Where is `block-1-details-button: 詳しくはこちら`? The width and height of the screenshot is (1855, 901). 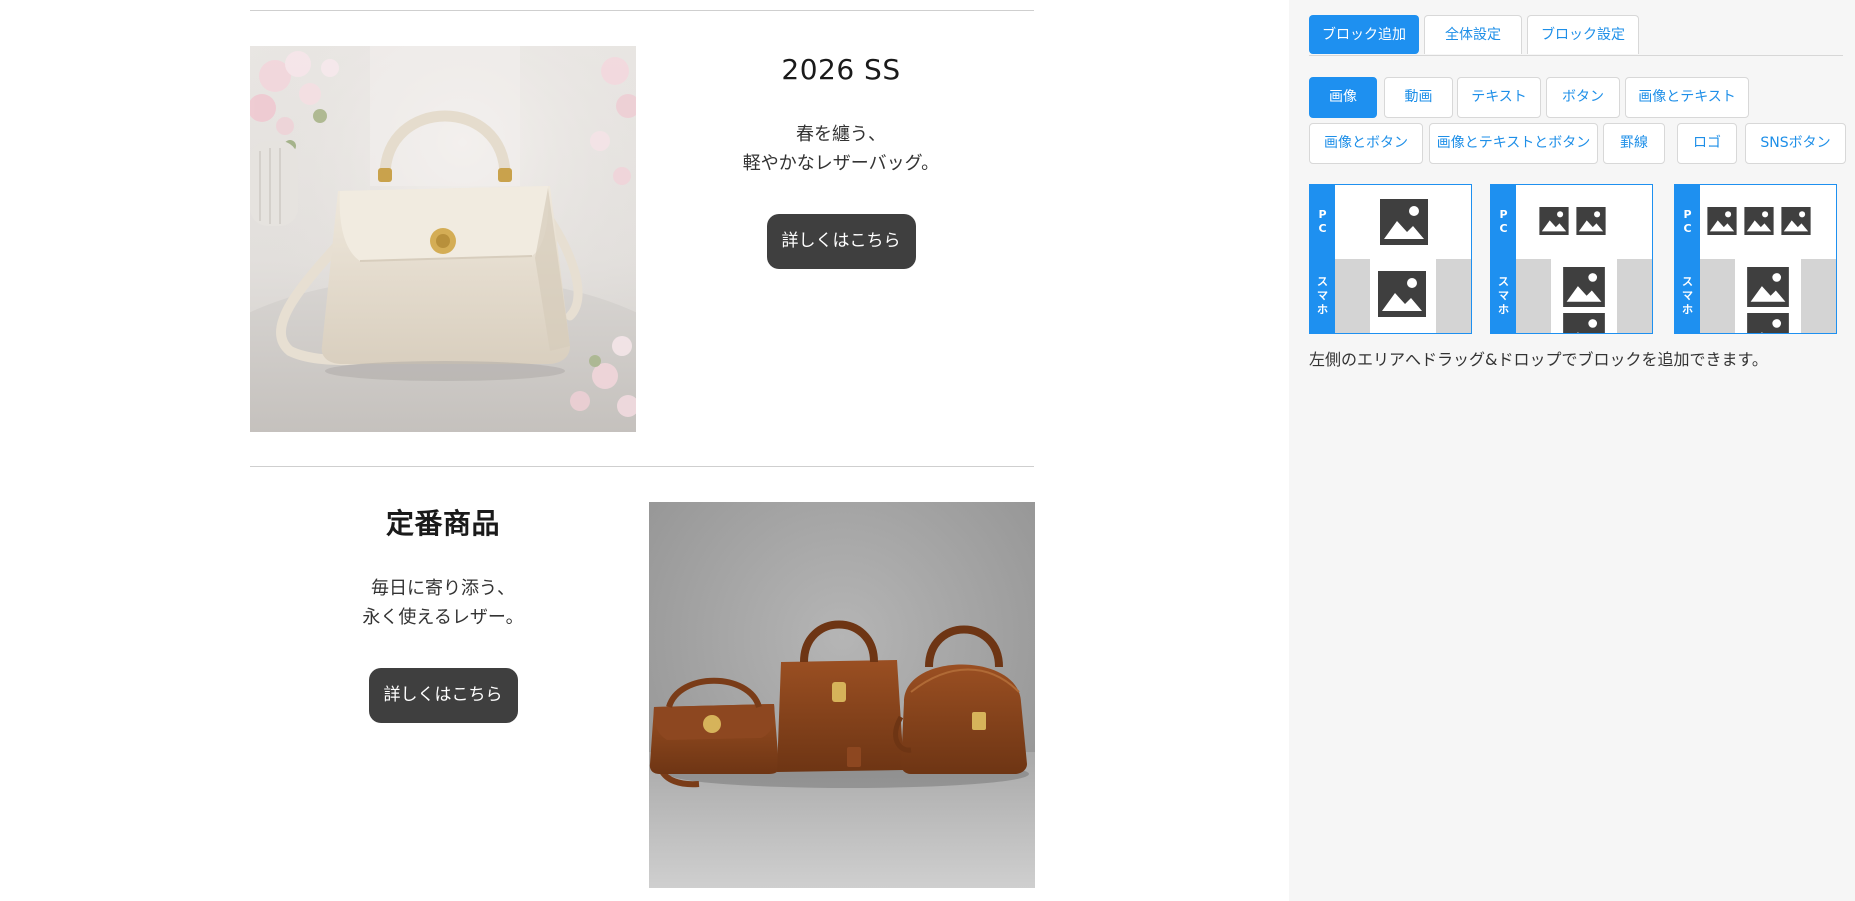 block-1-details-button: 詳しくはこちら is located at coordinates (841, 241).